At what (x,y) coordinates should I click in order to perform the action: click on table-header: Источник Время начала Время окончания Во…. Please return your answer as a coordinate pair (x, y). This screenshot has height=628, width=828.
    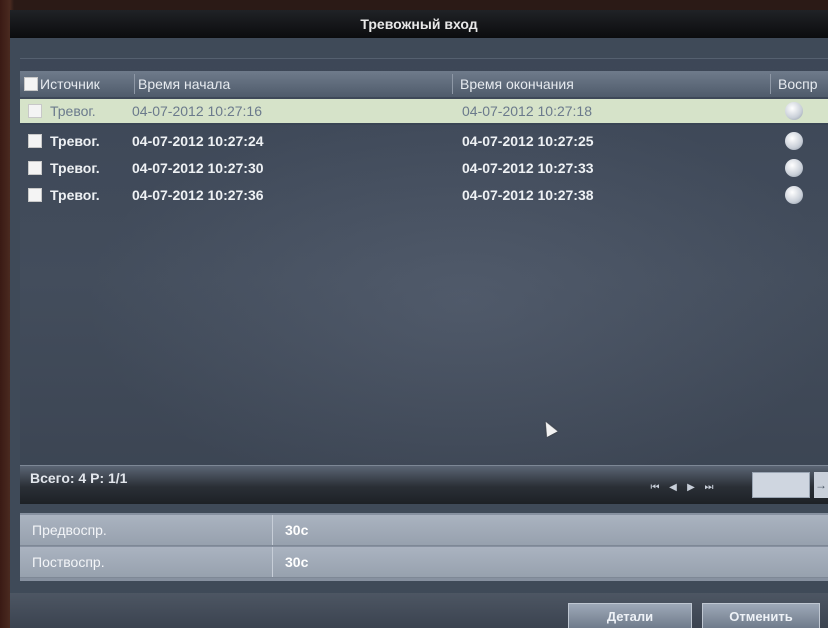
    Looking at the image, I should click on (424, 84).